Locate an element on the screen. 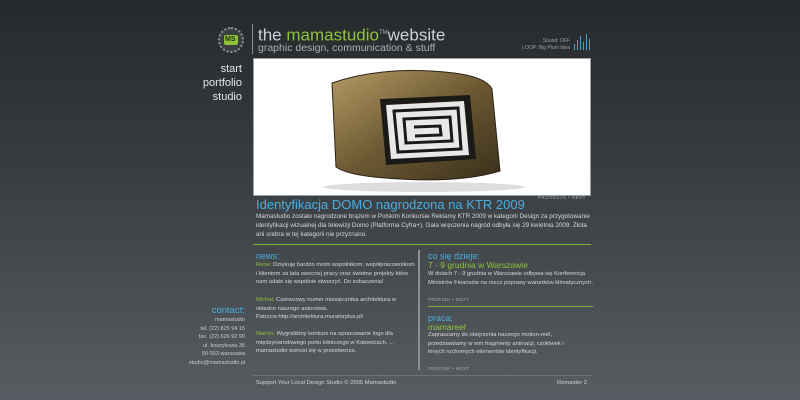 This screenshot has height=400, width=800. hero-pager: PRZODUJĄ • NEXT is located at coordinates (562, 197).